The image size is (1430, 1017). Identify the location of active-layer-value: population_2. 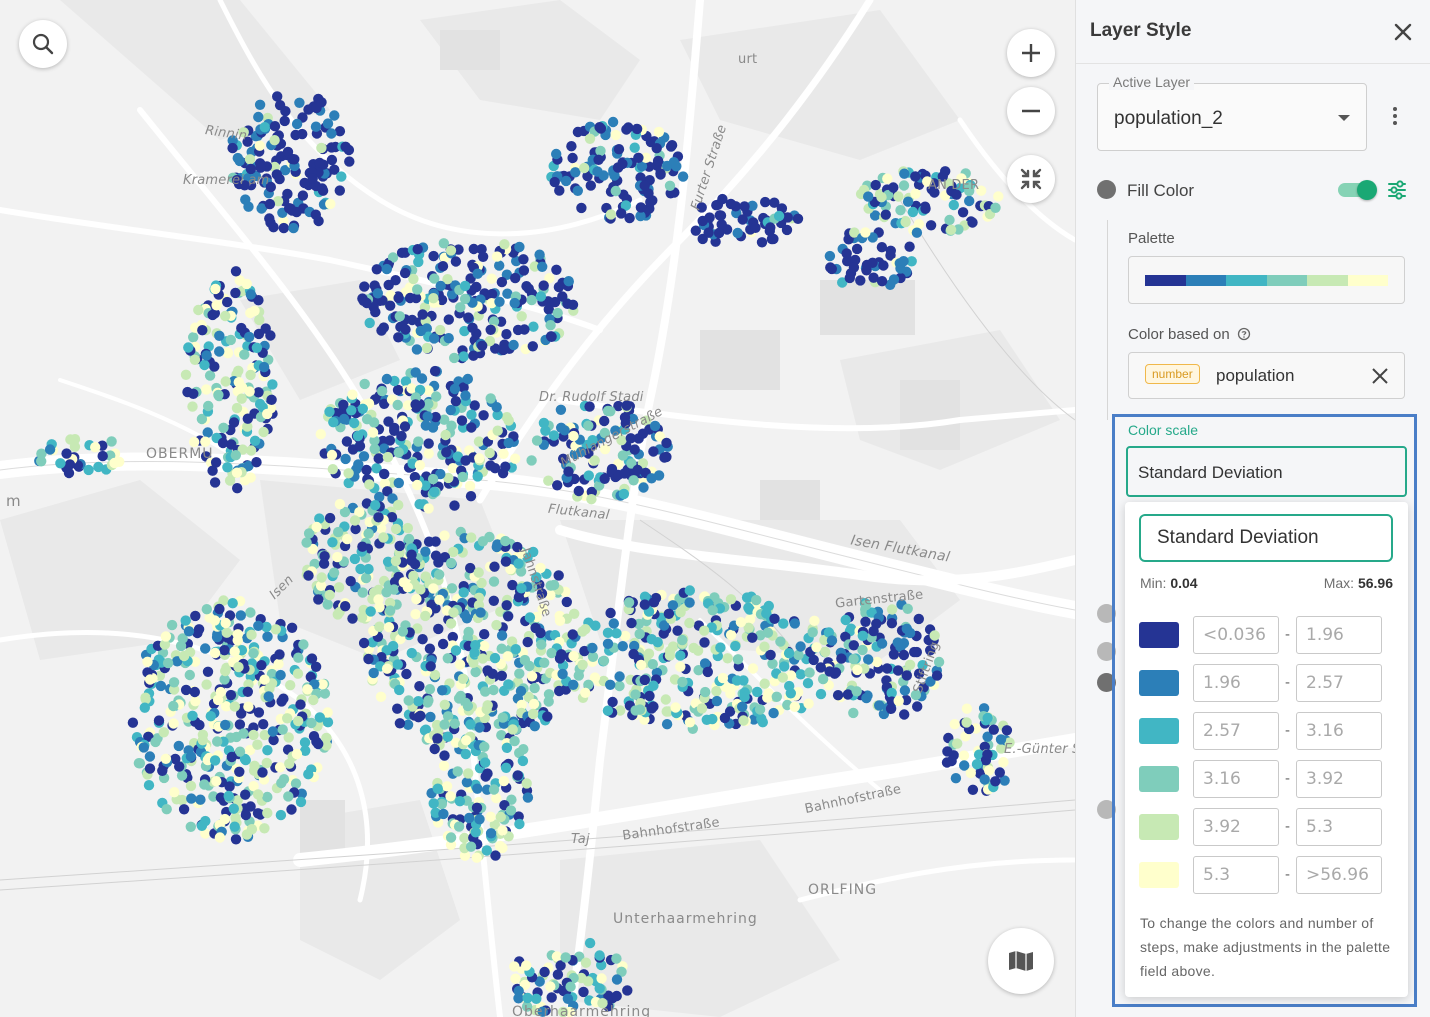
(1168, 118).